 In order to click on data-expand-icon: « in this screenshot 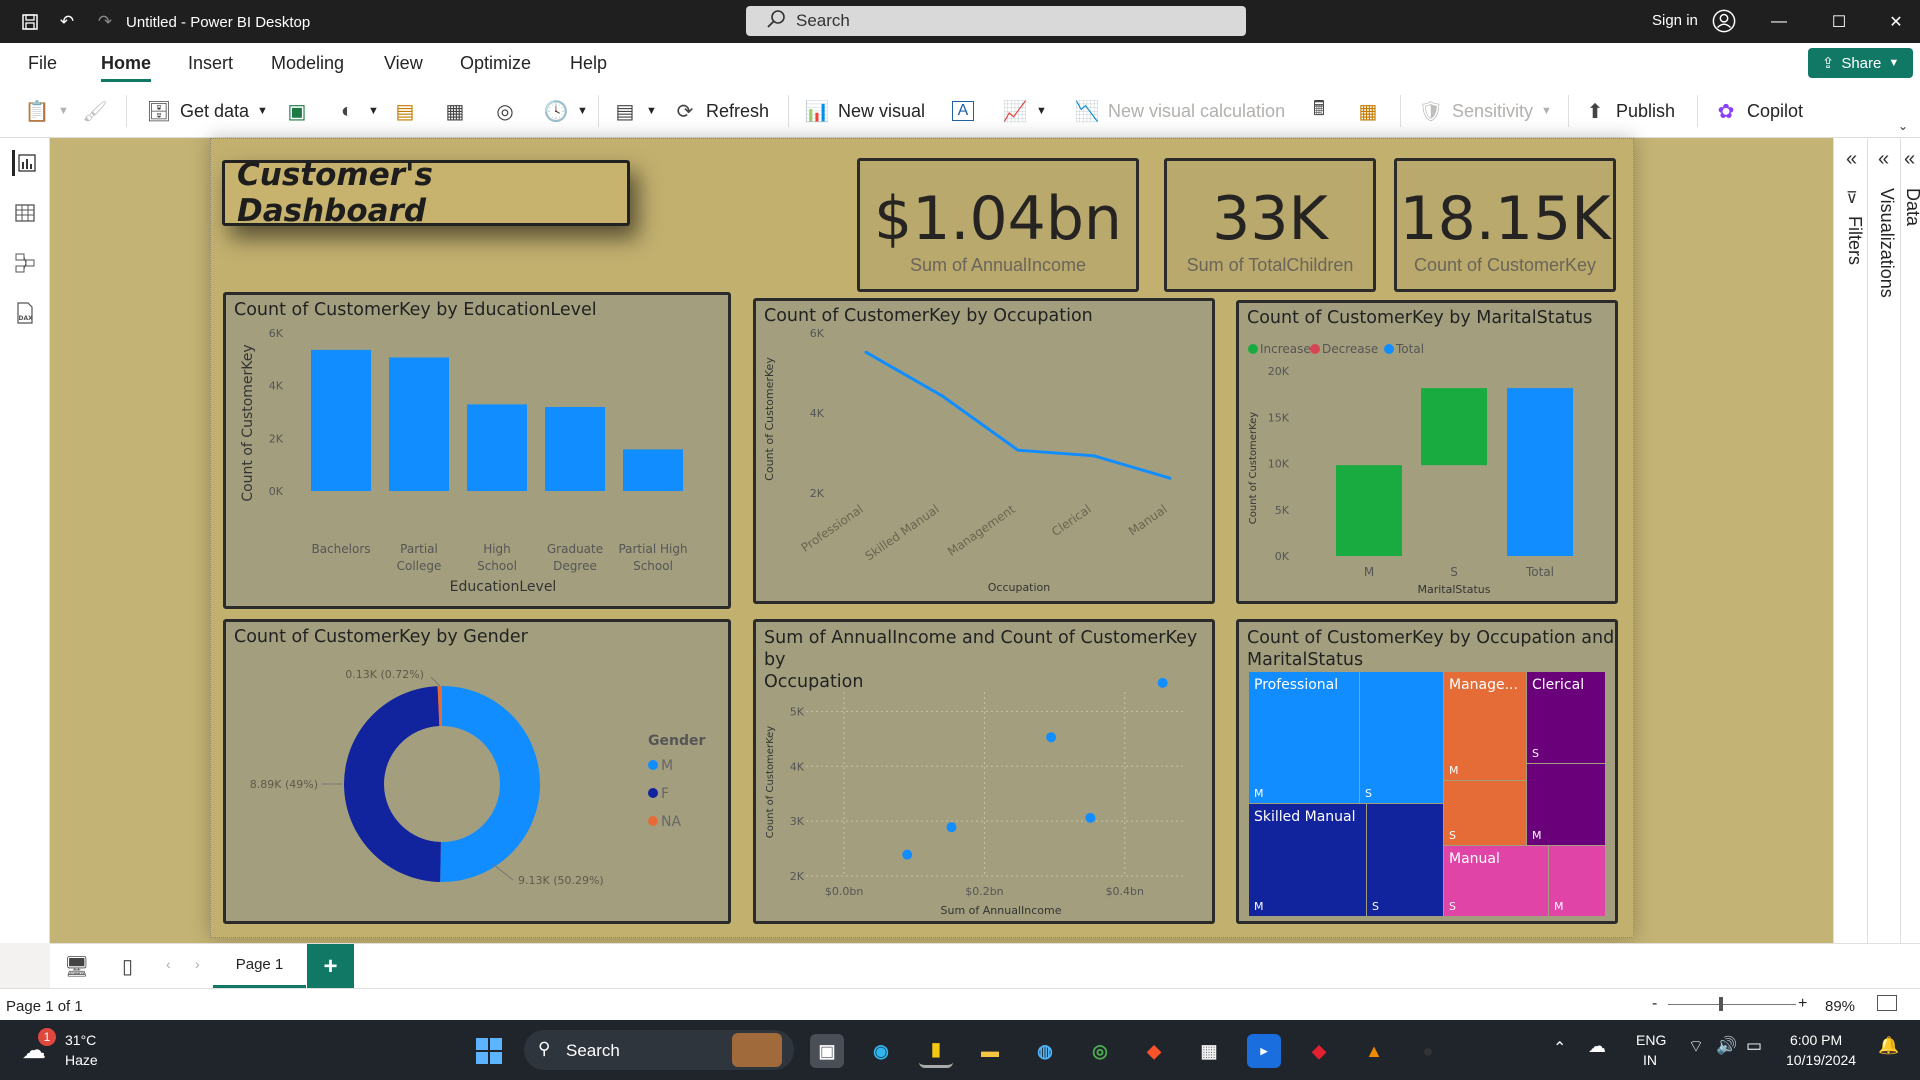, I will do `click(1909, 159)`.